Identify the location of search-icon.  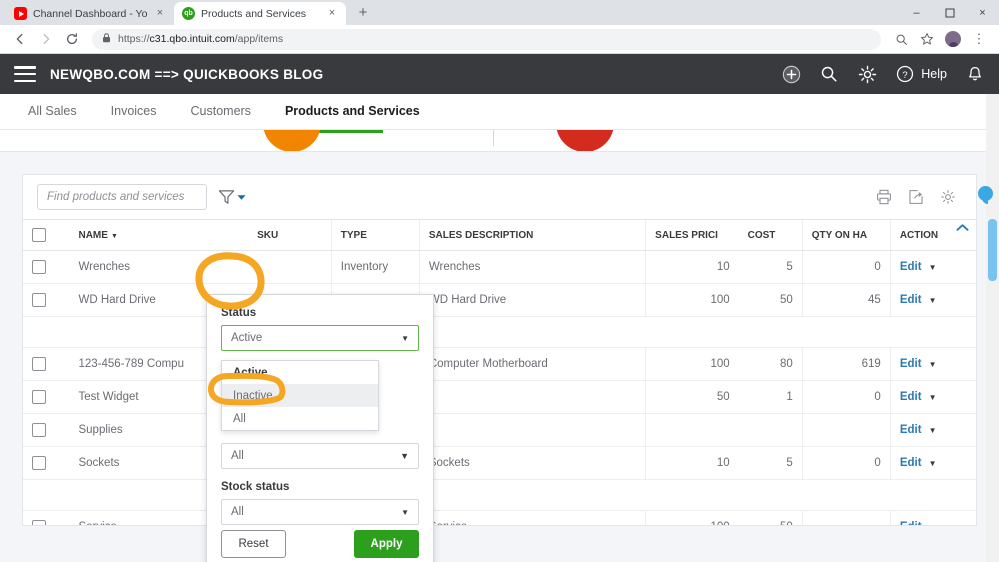
(829, 74).